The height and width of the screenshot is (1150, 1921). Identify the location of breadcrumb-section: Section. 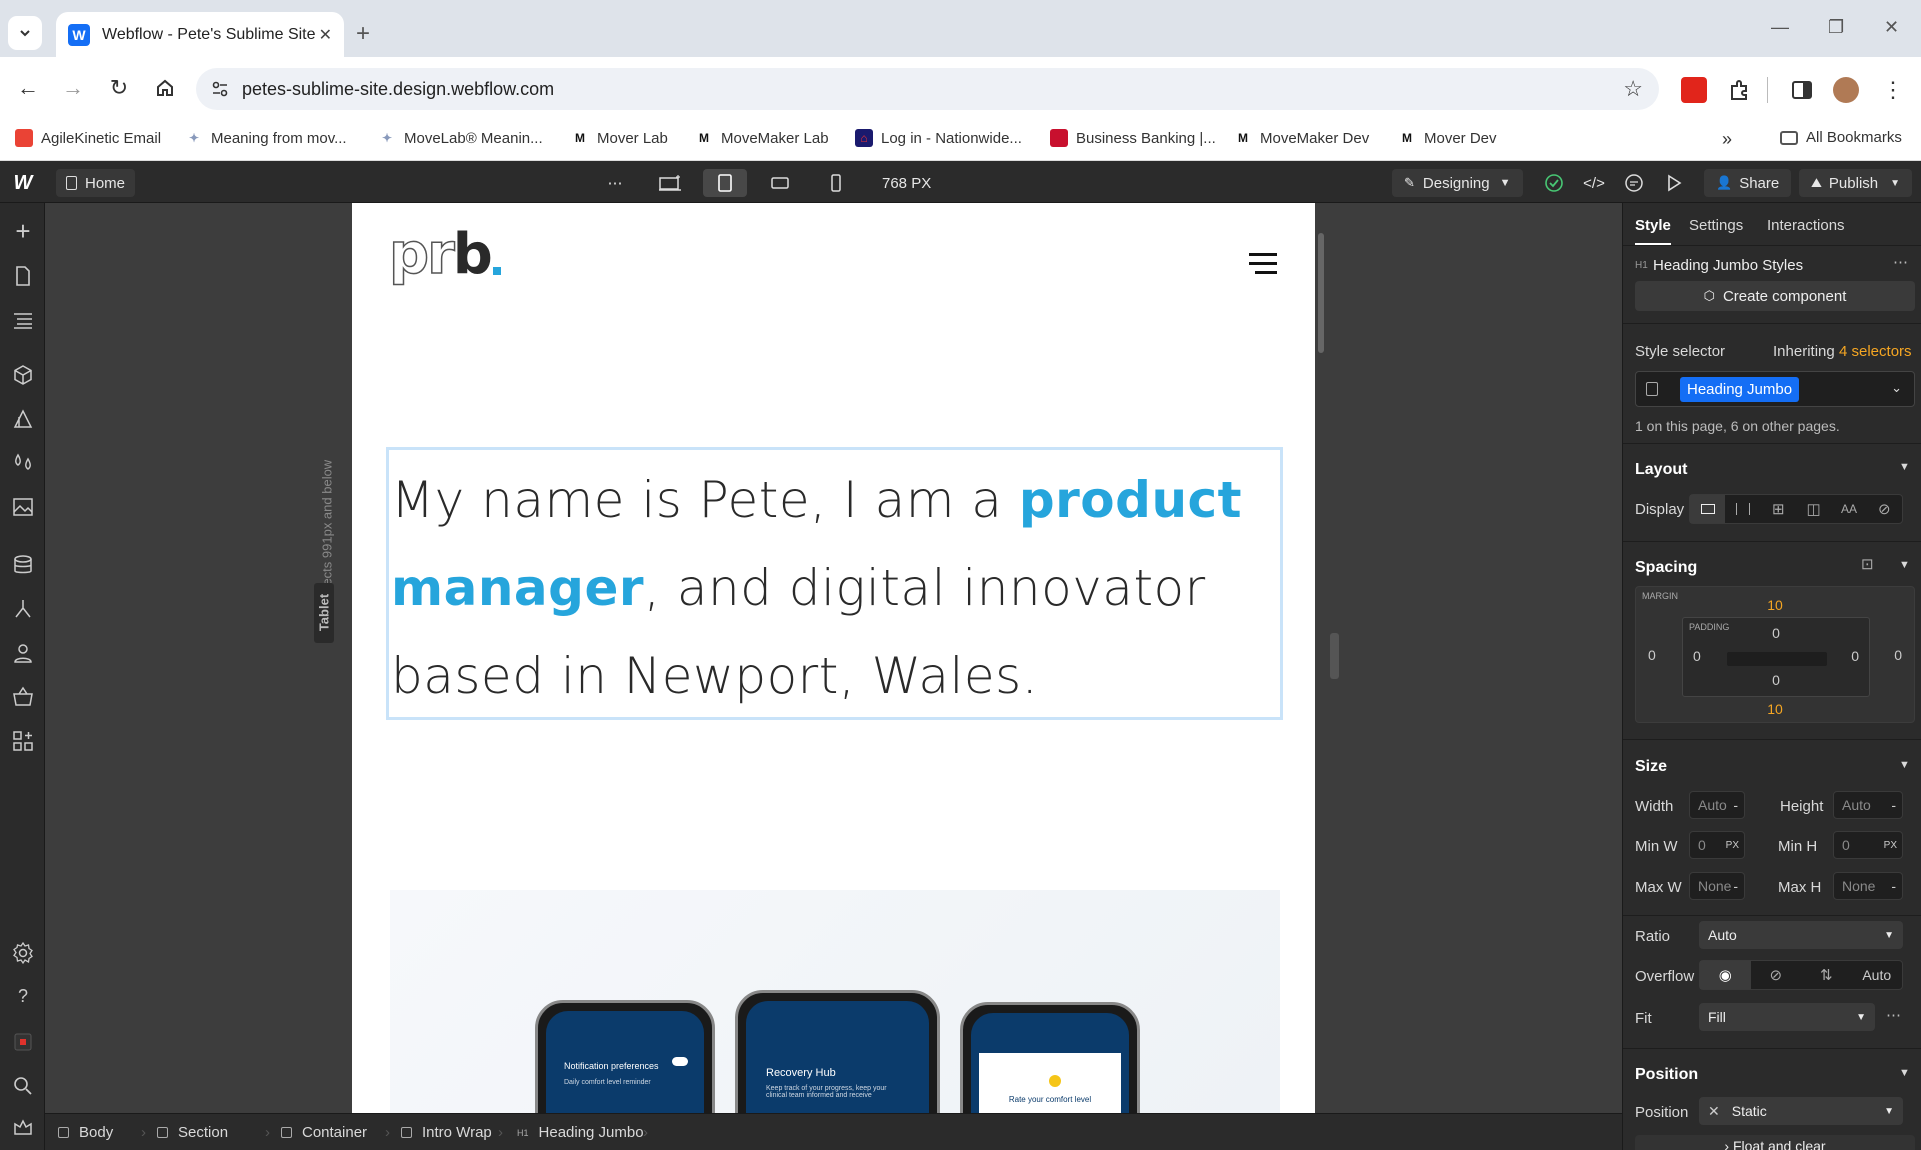
(192, 1132).